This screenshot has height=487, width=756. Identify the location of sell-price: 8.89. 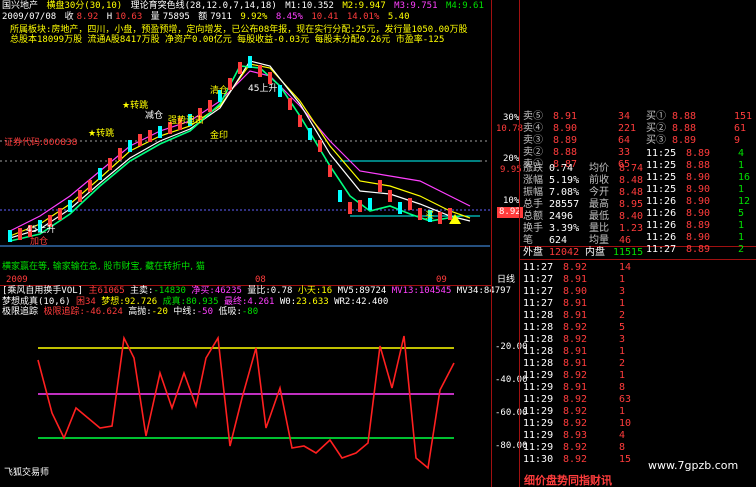
(565, 140).